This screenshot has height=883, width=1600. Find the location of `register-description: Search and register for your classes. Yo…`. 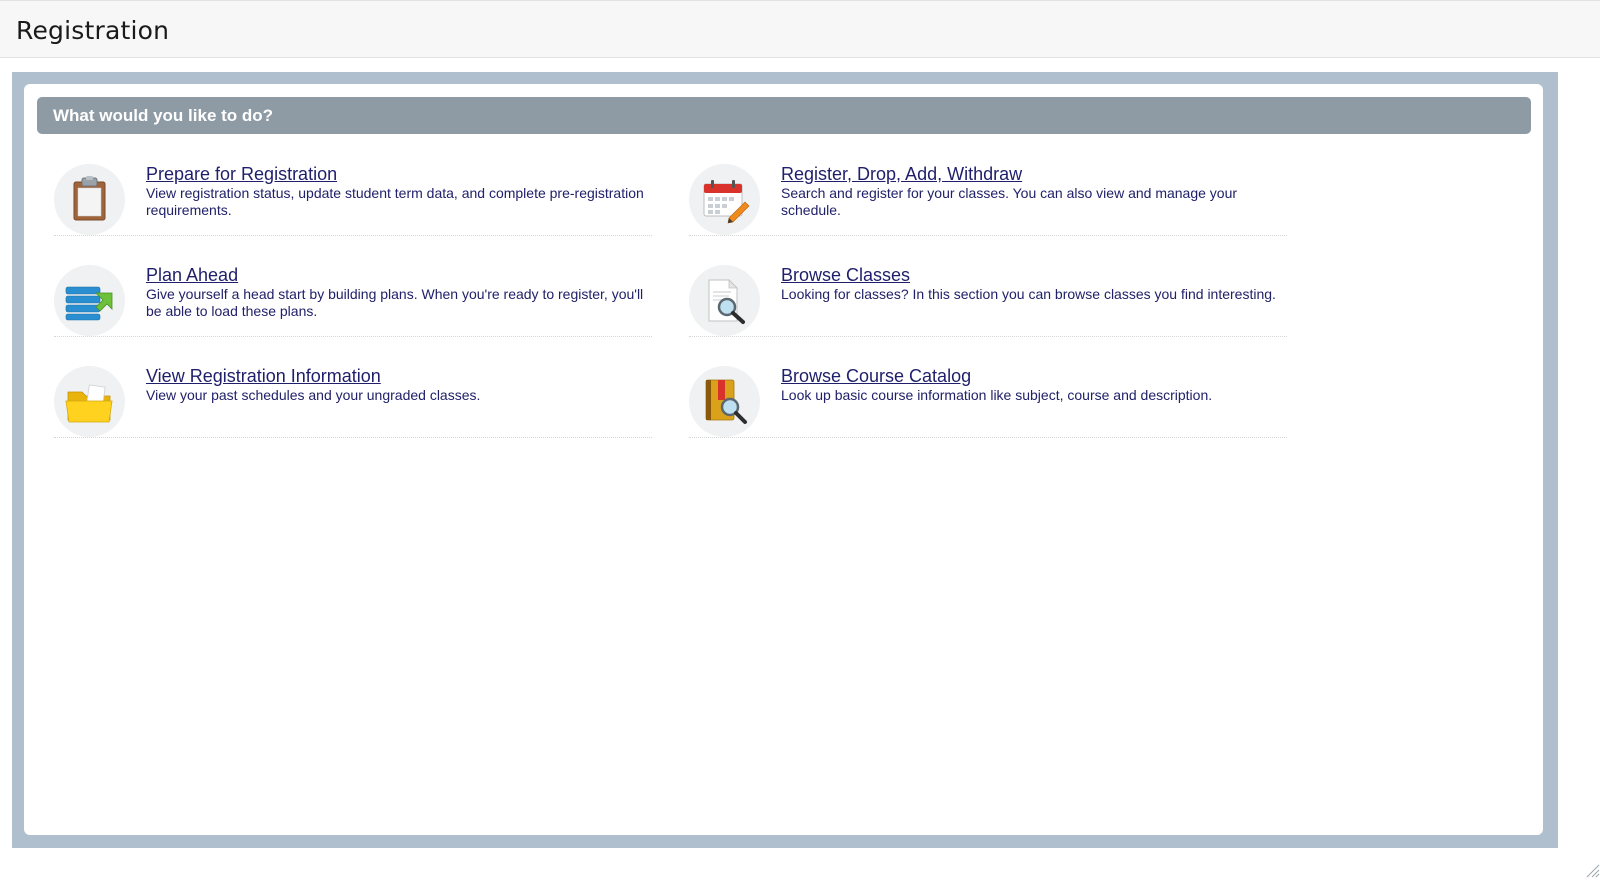

register-description: Search and register for your classes. Yo… is located at coordinates (1009, 201).